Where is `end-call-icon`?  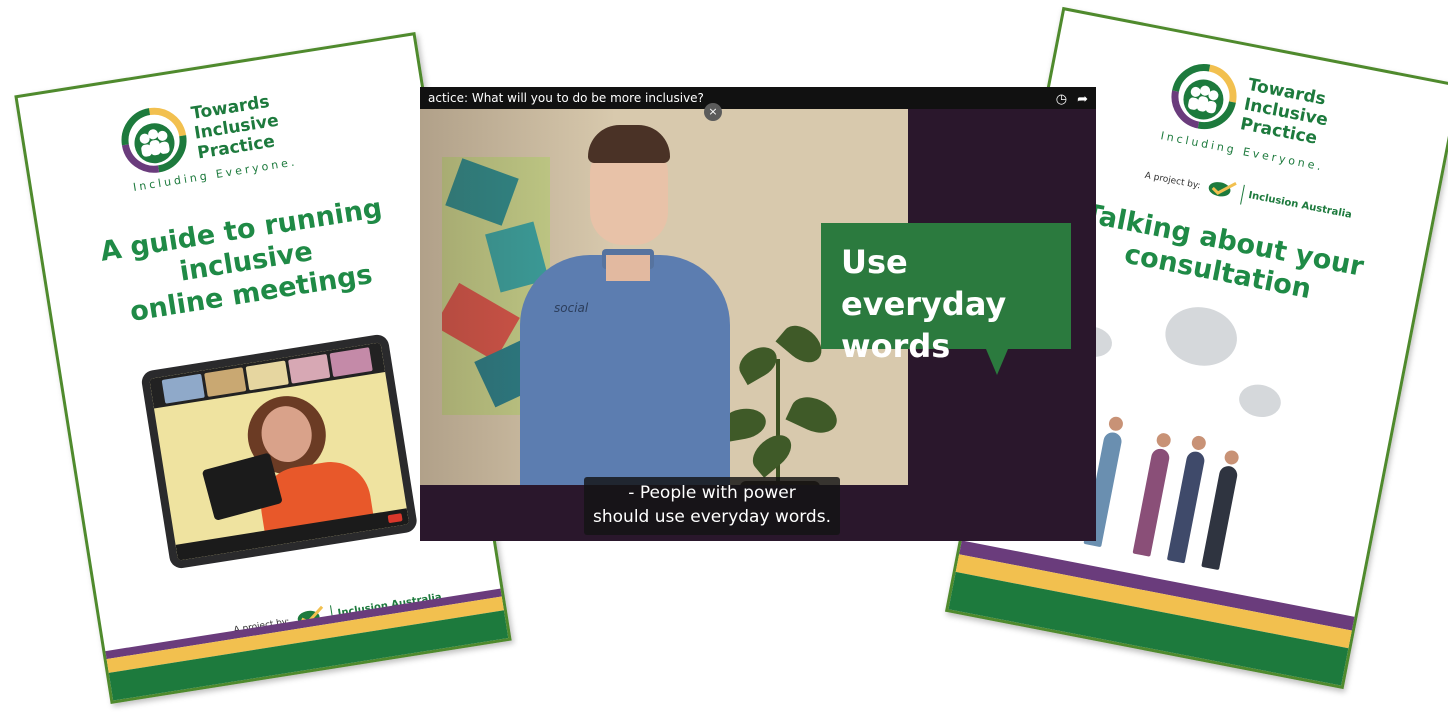 end-call-icon is located at coordinates (395, 518).